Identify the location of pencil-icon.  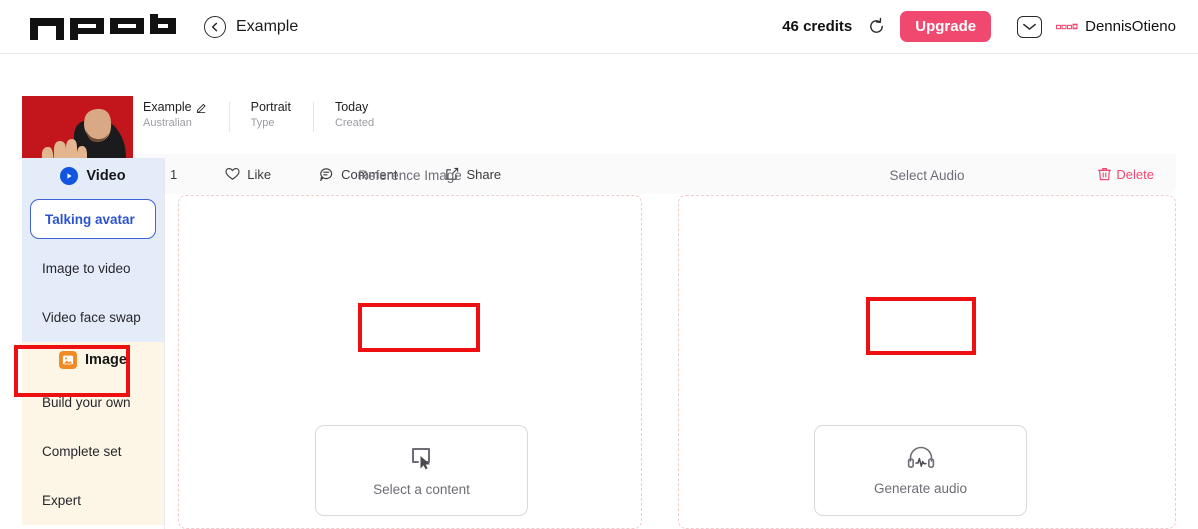
(201, 107).